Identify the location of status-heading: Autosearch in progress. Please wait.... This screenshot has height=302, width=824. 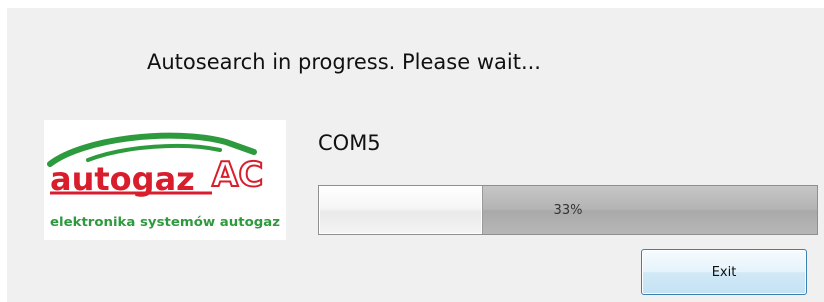
(344, 62).